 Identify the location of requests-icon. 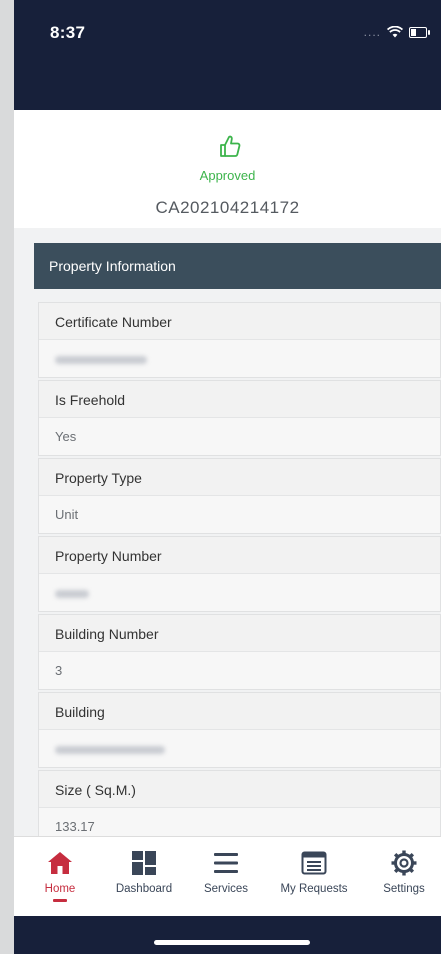
(314, 863).